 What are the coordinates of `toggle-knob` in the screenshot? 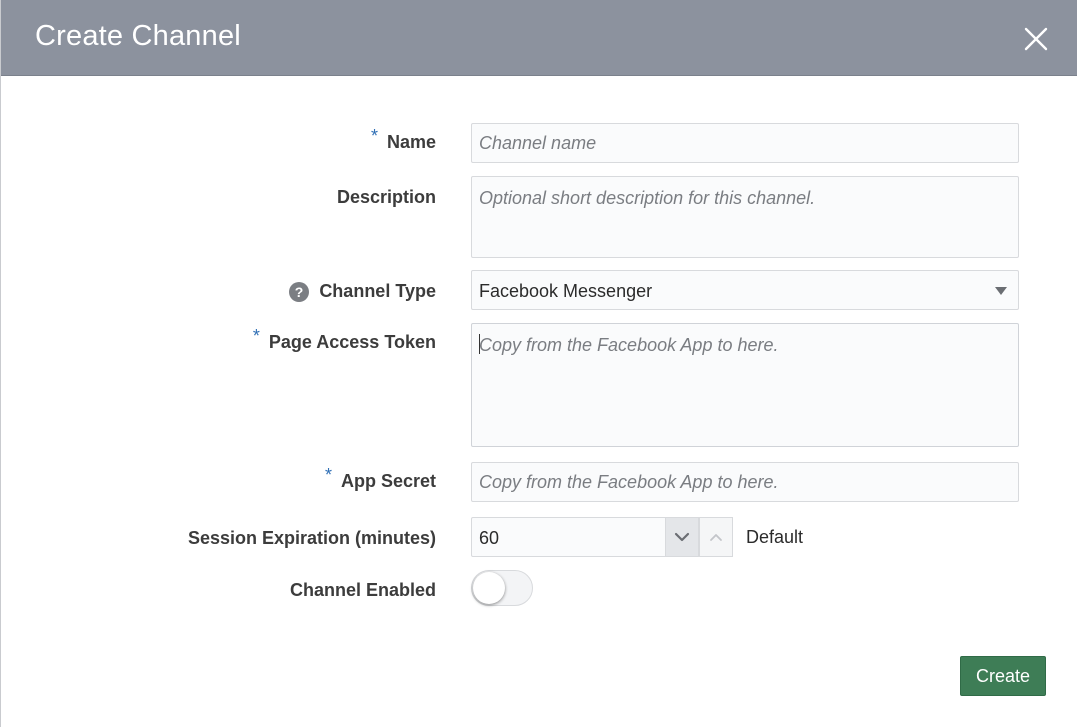 It's located at (489, 588).